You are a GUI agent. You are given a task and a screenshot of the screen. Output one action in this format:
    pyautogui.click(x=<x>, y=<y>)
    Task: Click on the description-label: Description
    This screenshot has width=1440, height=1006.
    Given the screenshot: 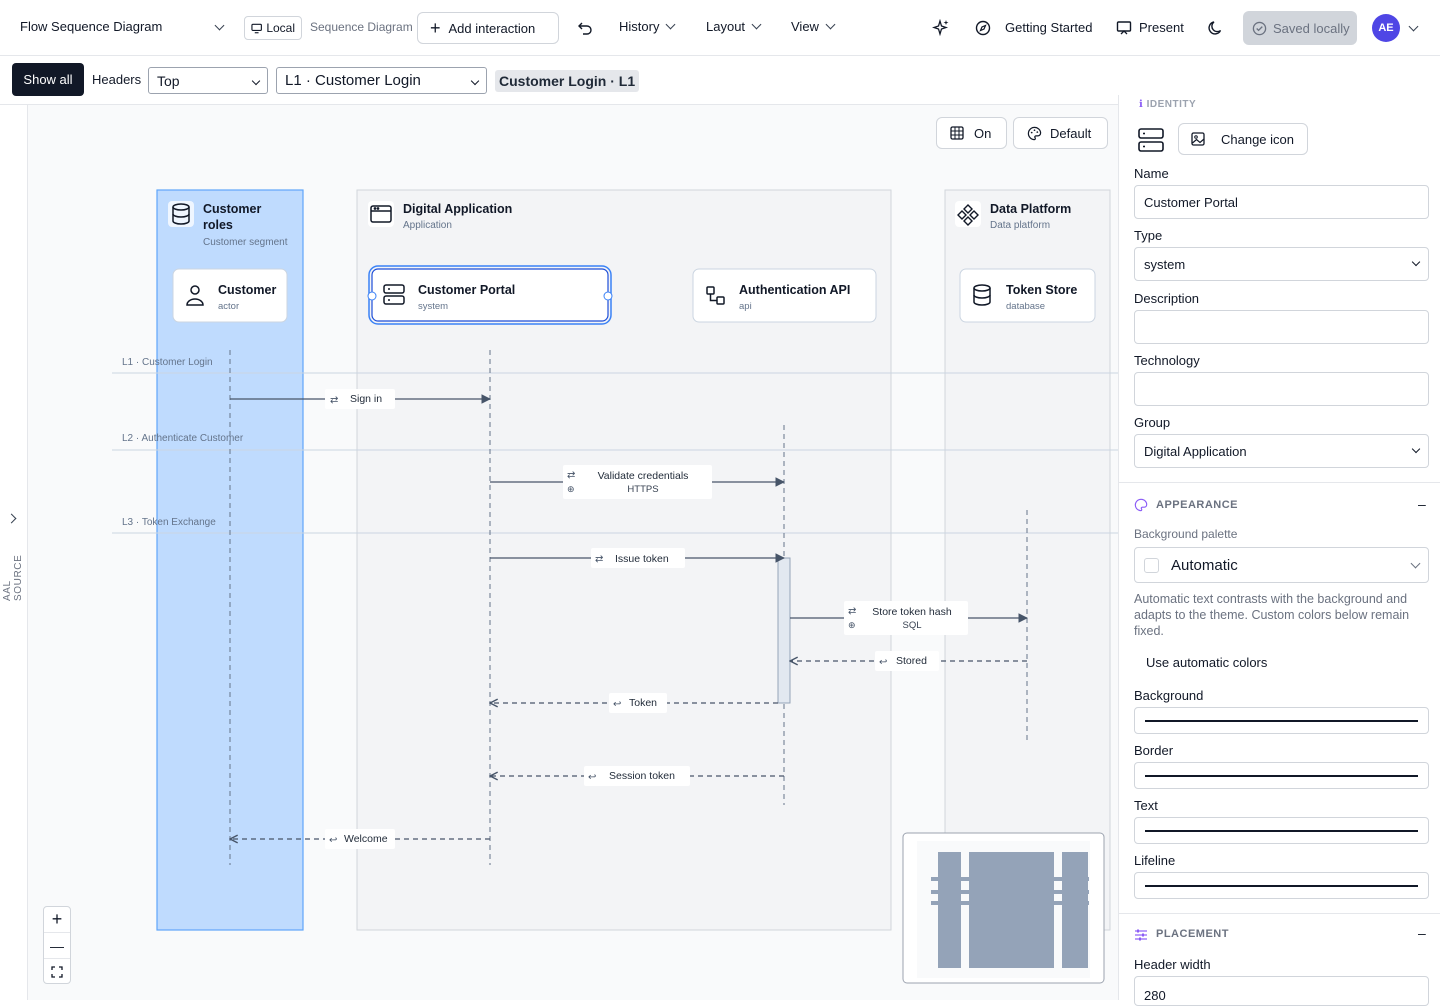 What is the action you would take?
    pyautogui.click(x=1167, y=298)
    